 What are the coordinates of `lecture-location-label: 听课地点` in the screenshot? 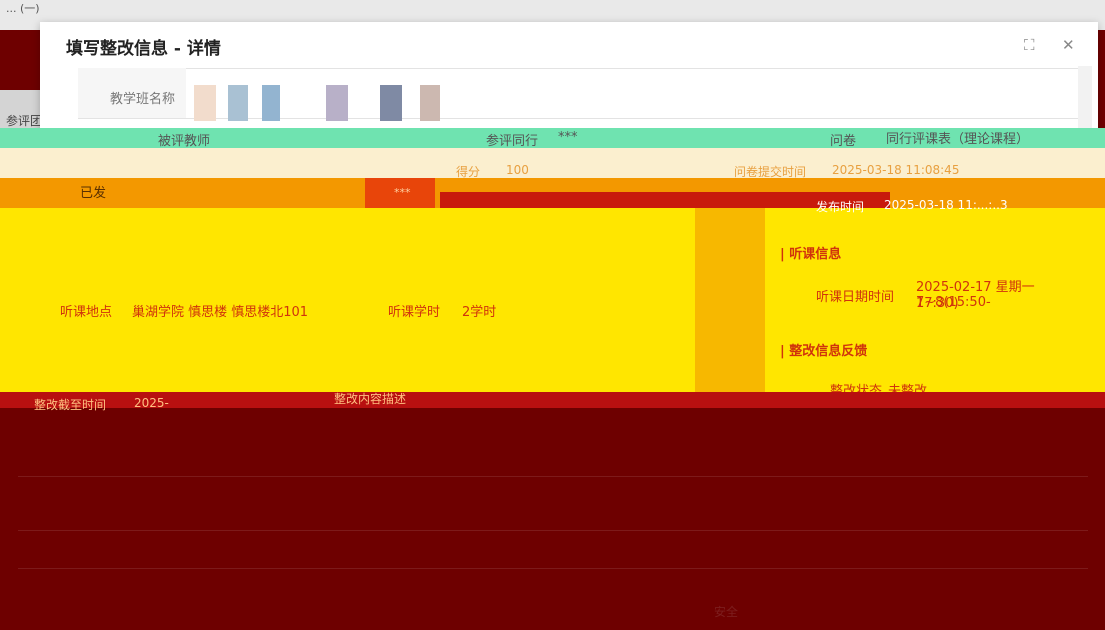 It's located at (86, 312).